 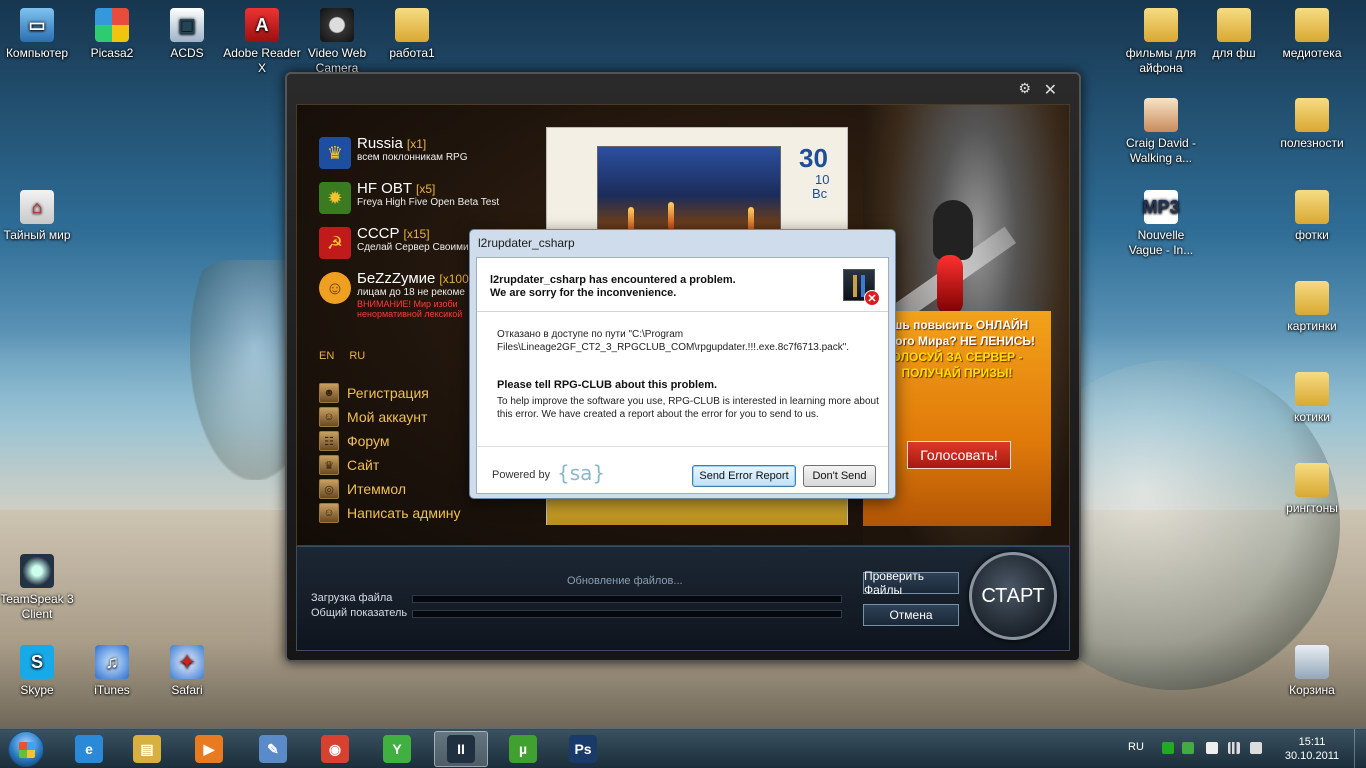 What do you see at coordinates (329, 489) in the screenshot?
I see `coins-icon: ◎` at bounding box center [329, 489].